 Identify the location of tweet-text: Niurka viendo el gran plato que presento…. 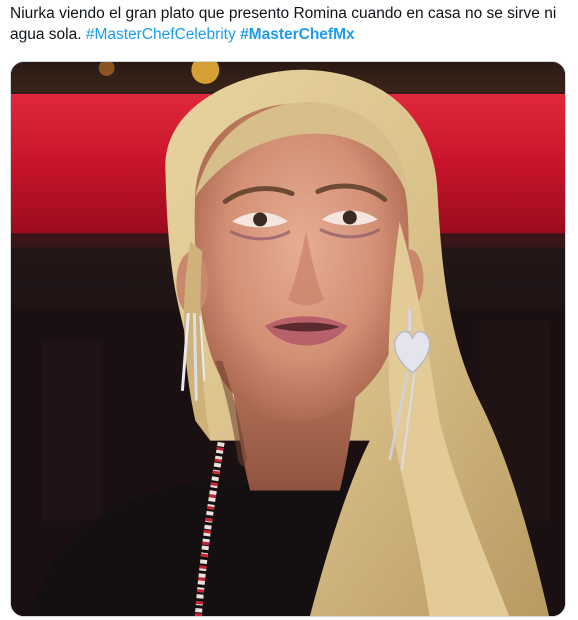
(288, 24).